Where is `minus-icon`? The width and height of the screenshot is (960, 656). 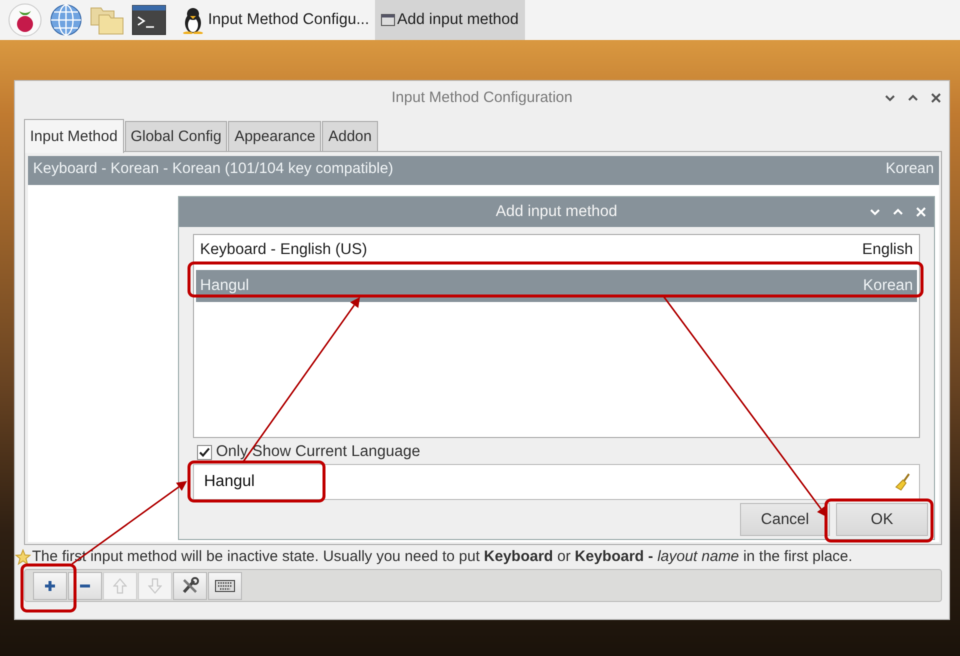
minus-icon is located at coordinates (85, 586).